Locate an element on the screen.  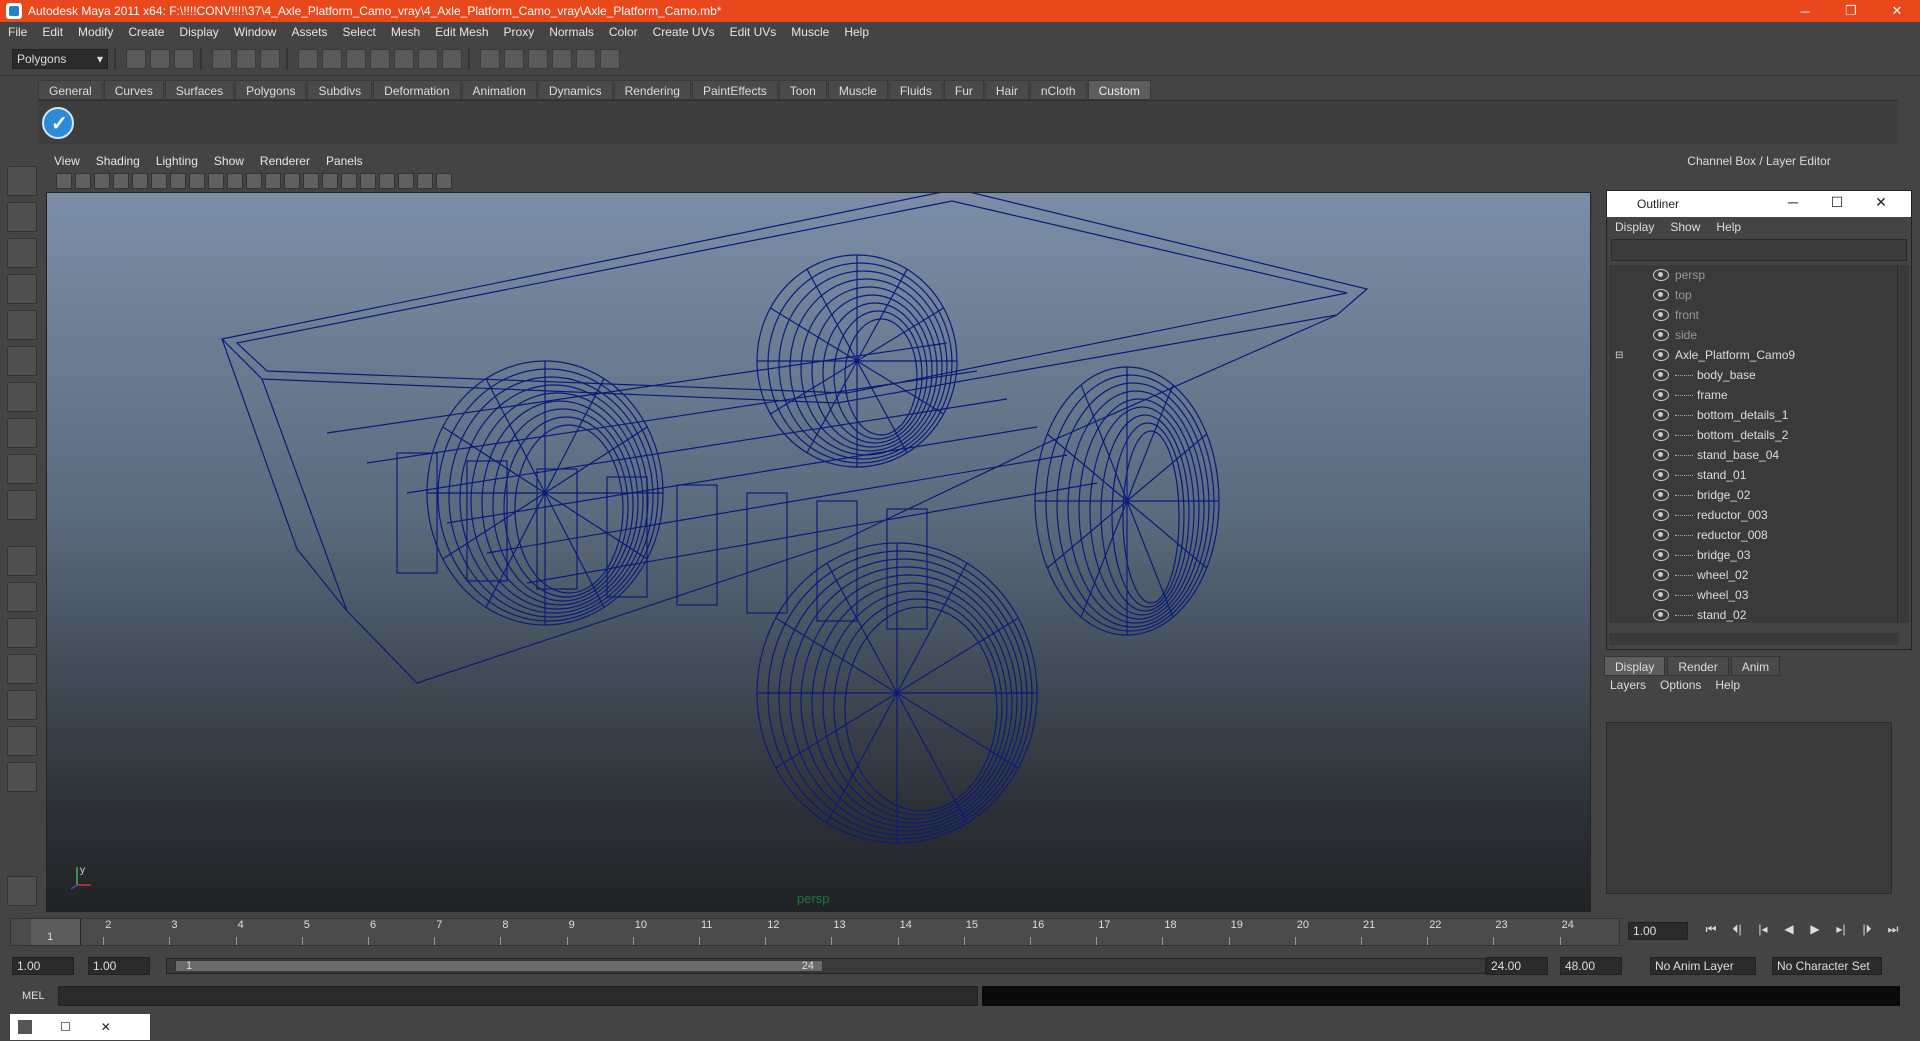
layer-menu-help: Help is located at coordinates (1727, 685).